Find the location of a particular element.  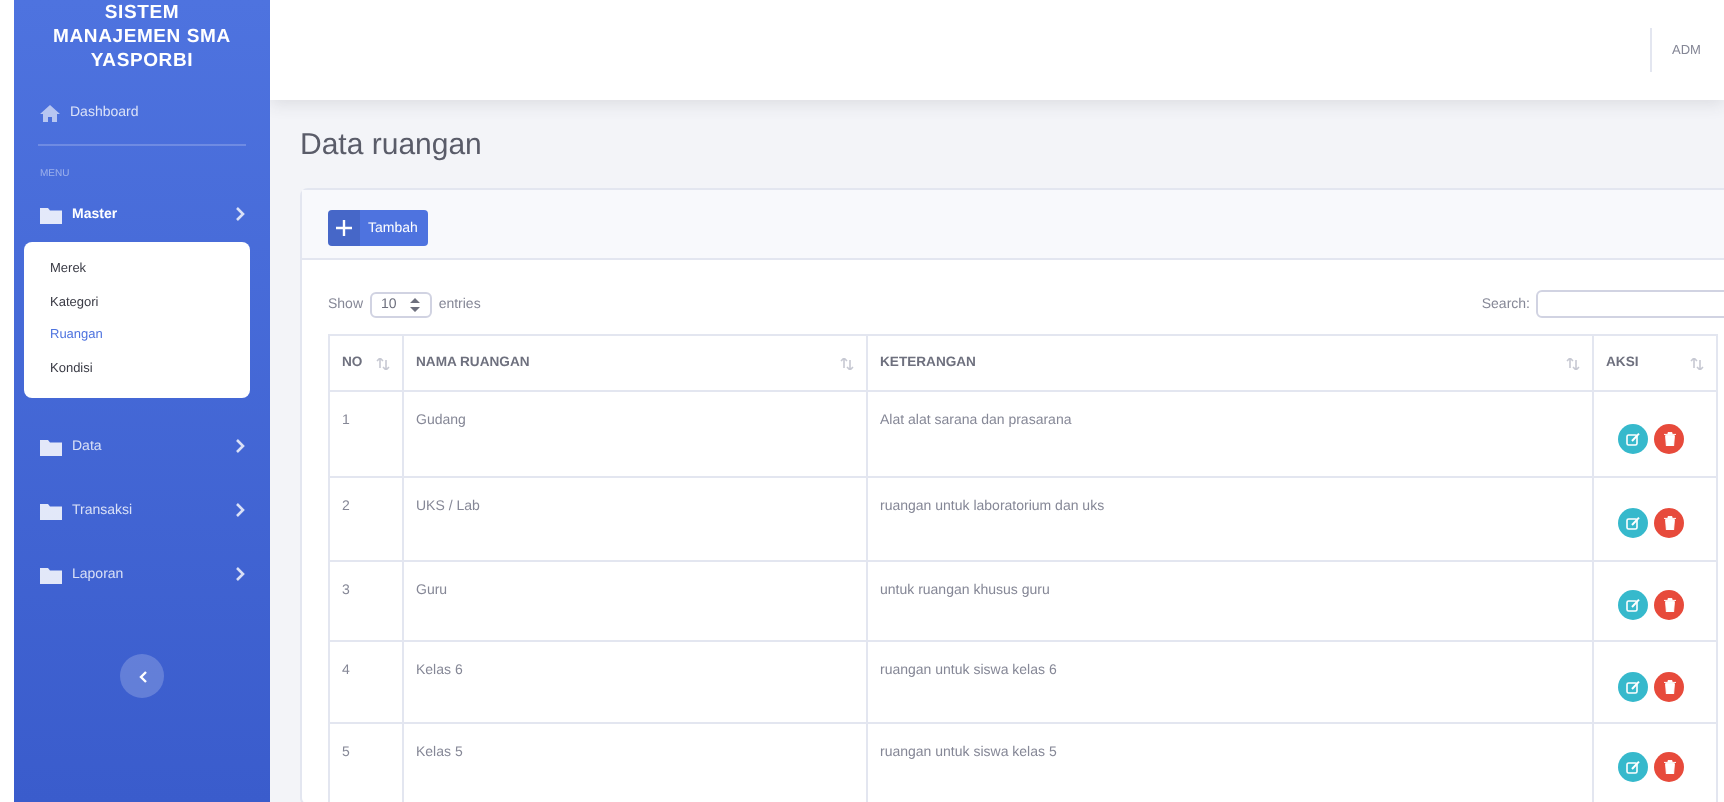

home-icon is located at coordinates (50, 112).